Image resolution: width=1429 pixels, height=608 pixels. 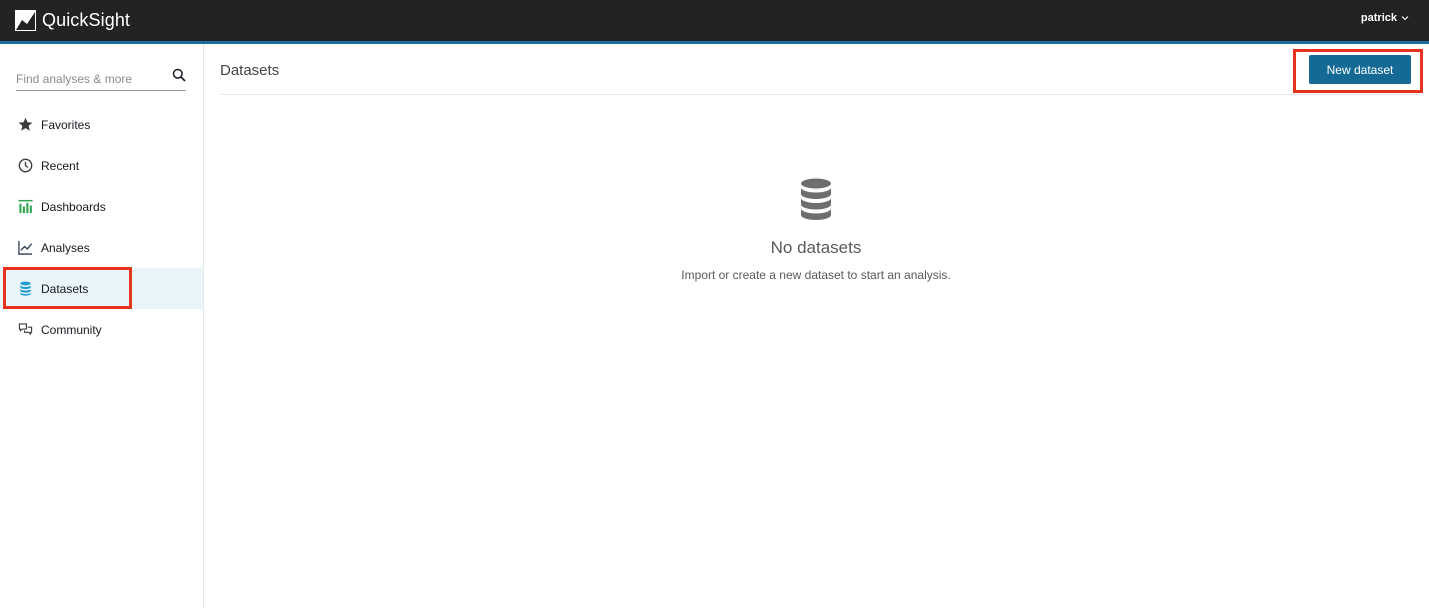 What do you see at coordinates (25, 124) in the screenshot?
I see `star-icon` at bounding box center [25, 124].